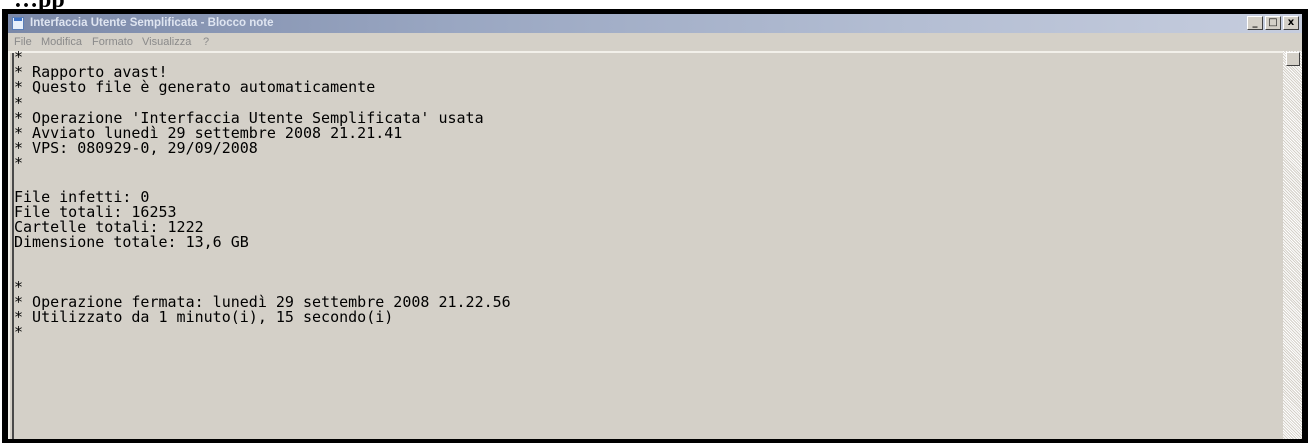 This screenshot has height=448, width=1316. Describe the element at coordinates (136, 148) in the screenshot. I see `document-line: * VPS: 080929-0, 29/09/2008` at that location.